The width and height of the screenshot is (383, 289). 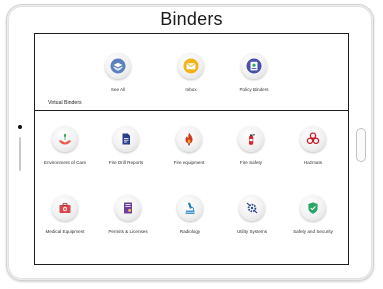 I want to click on category-label: Fire Safety, so click(x=251, y=162).